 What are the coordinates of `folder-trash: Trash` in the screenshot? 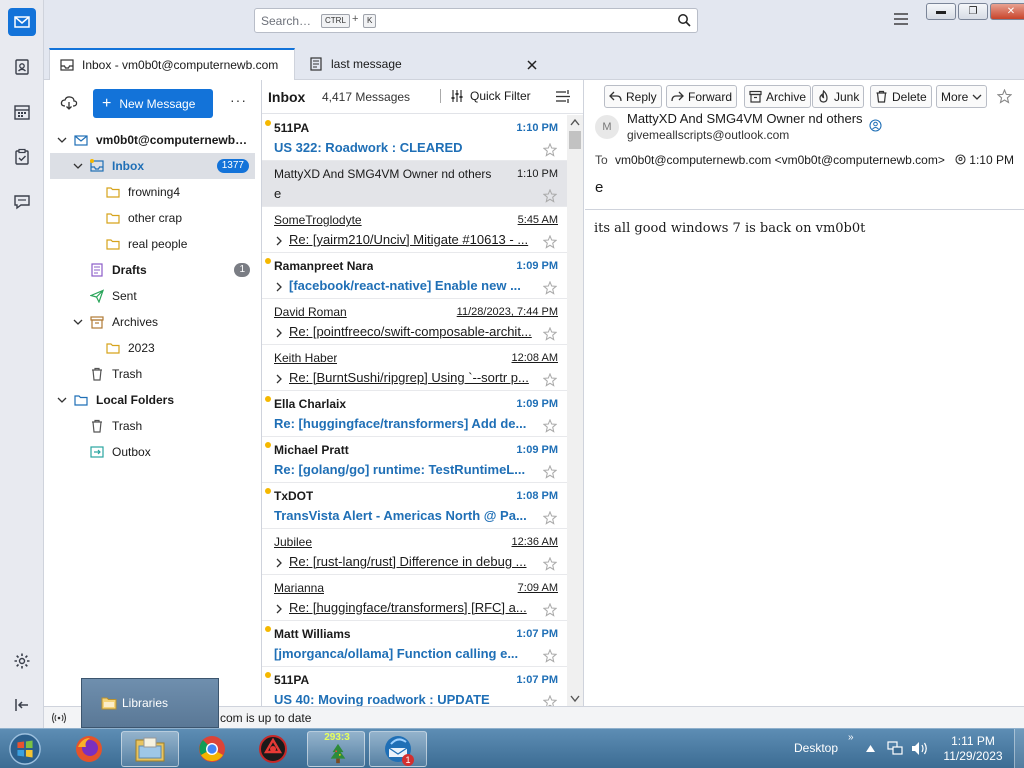 It's located at (153, 374).